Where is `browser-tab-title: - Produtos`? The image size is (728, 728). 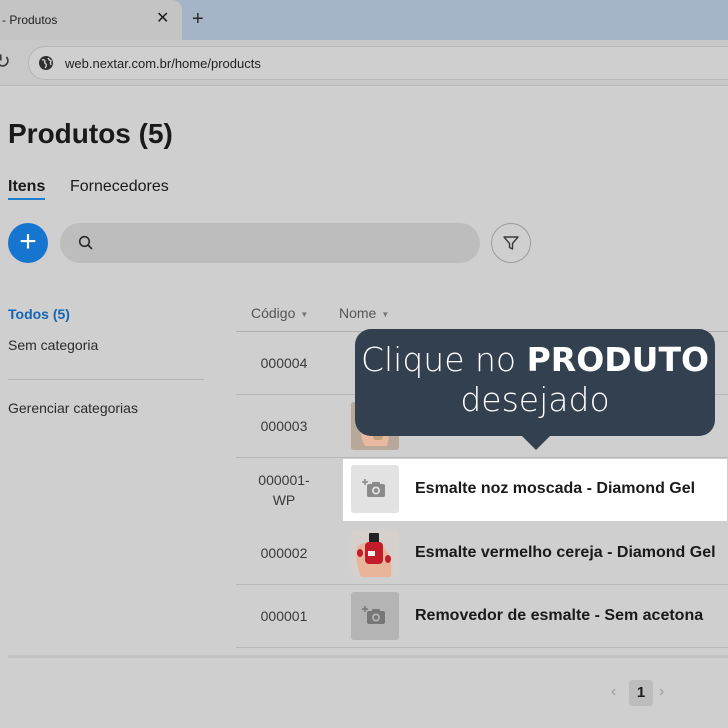
browser-tab-title: - Produtos is located at coordinates (30, 20).